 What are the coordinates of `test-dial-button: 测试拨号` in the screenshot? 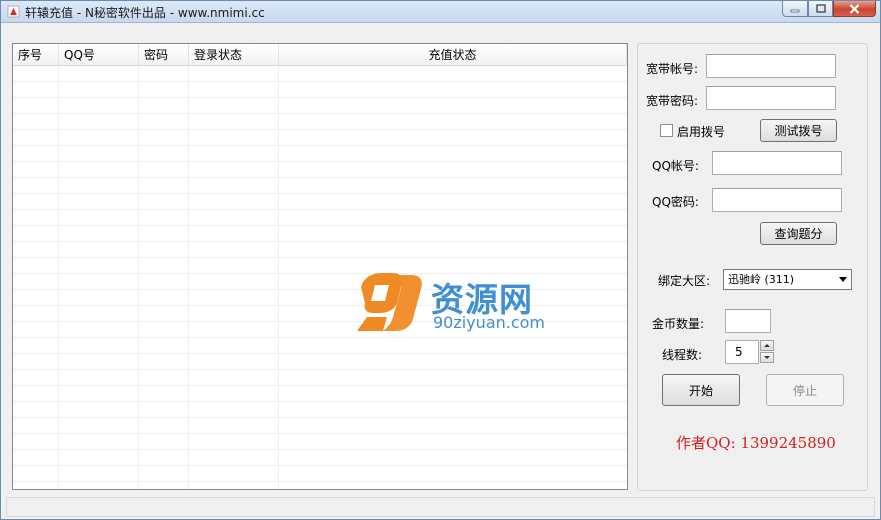 It's located at (798, 130).